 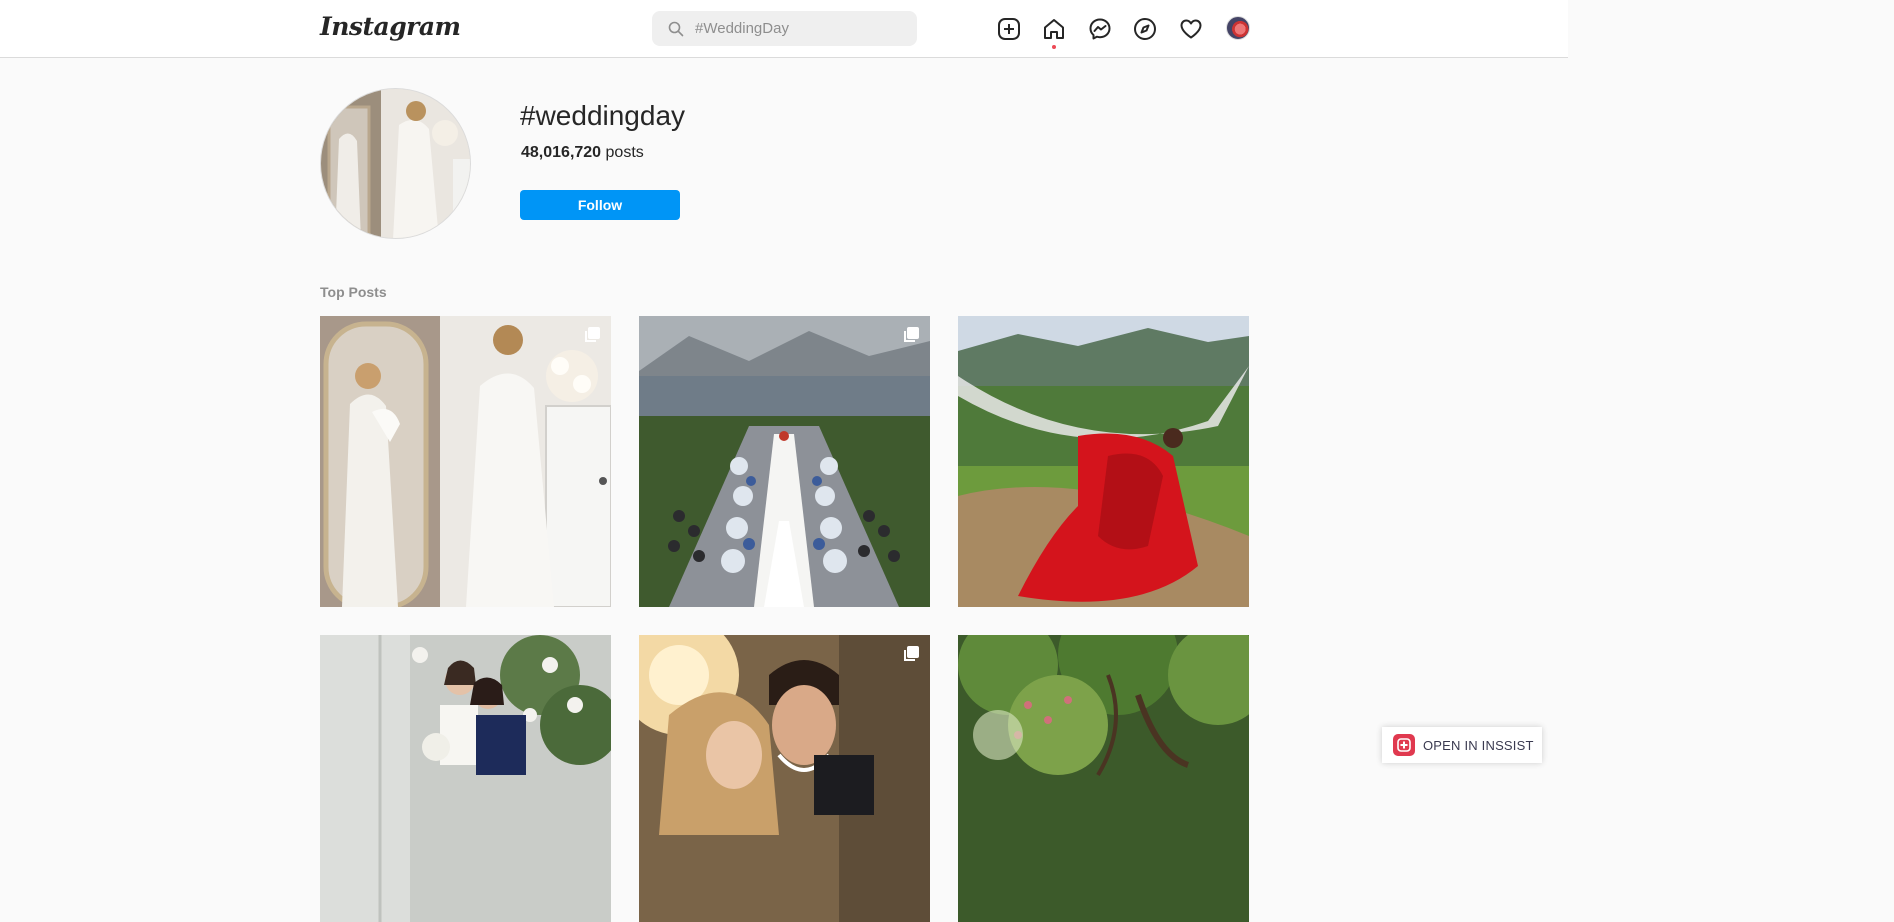 What do you see at coordinates (676, 28) in the screenshot?
I see `search-icon` at bounding box center [676, 28].